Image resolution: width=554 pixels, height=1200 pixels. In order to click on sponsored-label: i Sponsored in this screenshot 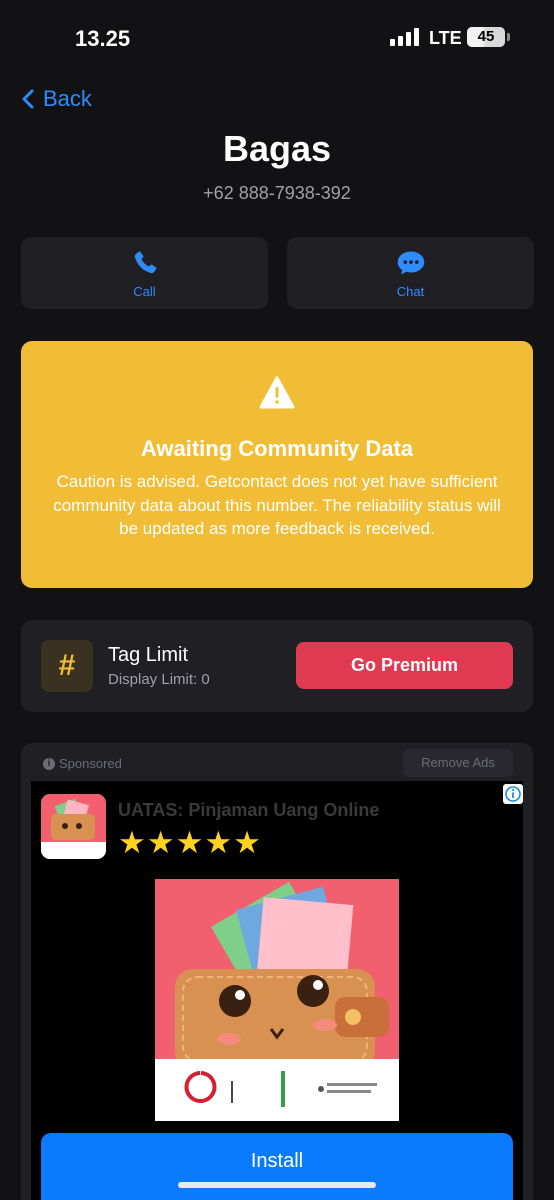, I will do `click(82, 763)`.